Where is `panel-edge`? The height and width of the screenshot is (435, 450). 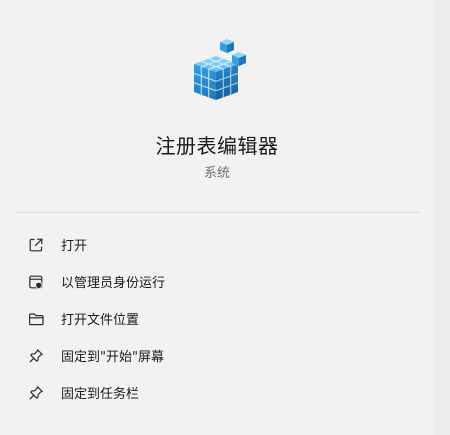 panel-edge is located at coordinates (442, 217).